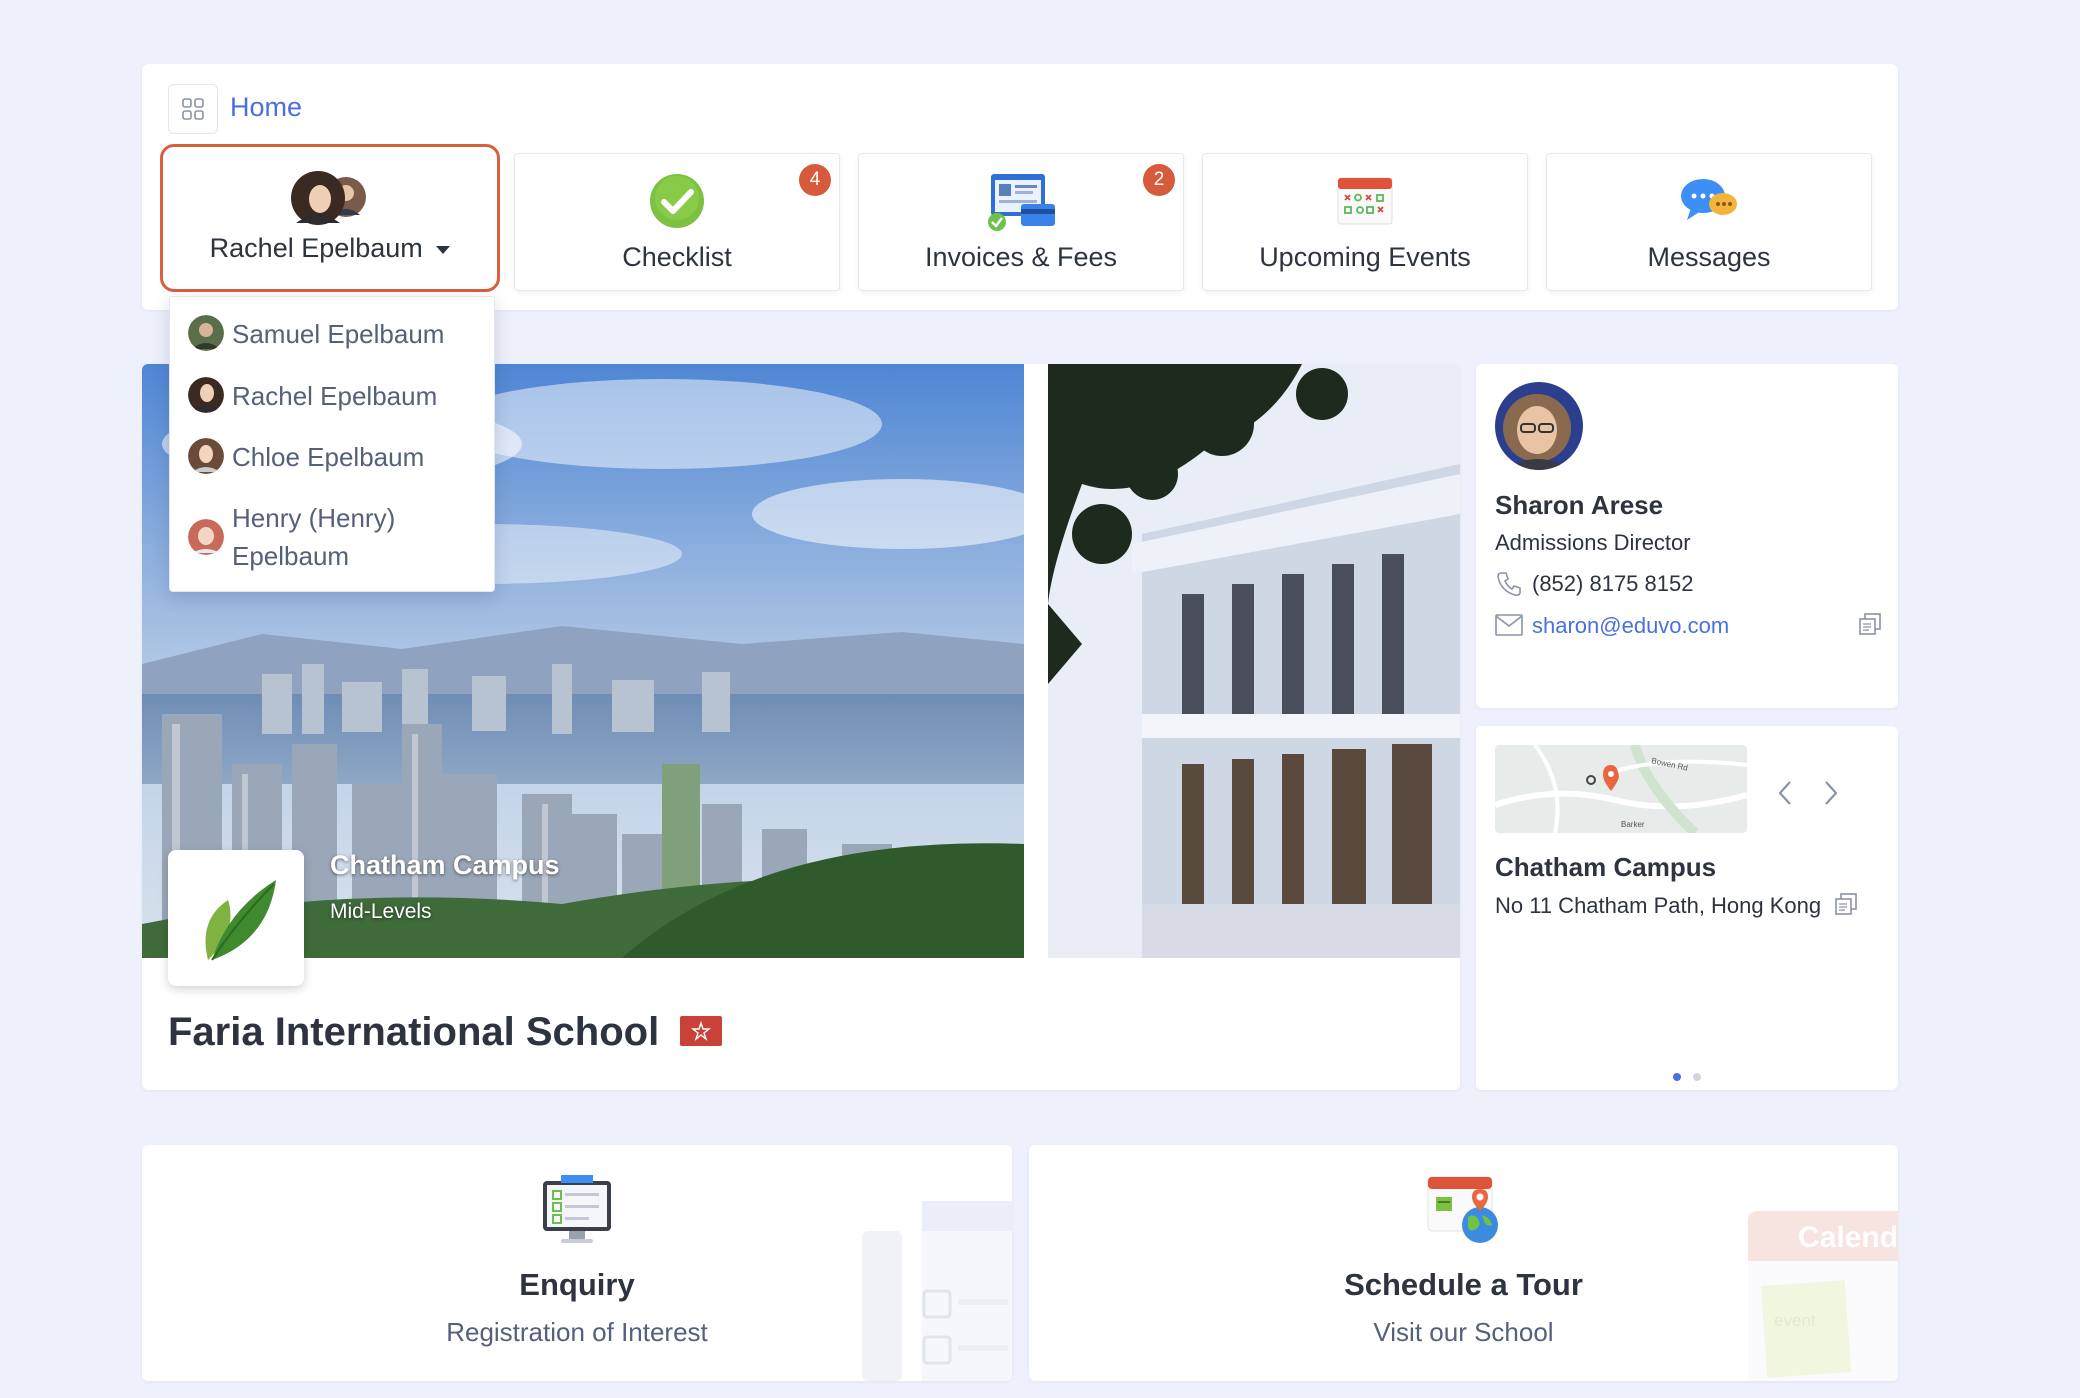  Describe the element at coordinates (443, 249) in the screenshot. I see `caret-down-icon` at that location.